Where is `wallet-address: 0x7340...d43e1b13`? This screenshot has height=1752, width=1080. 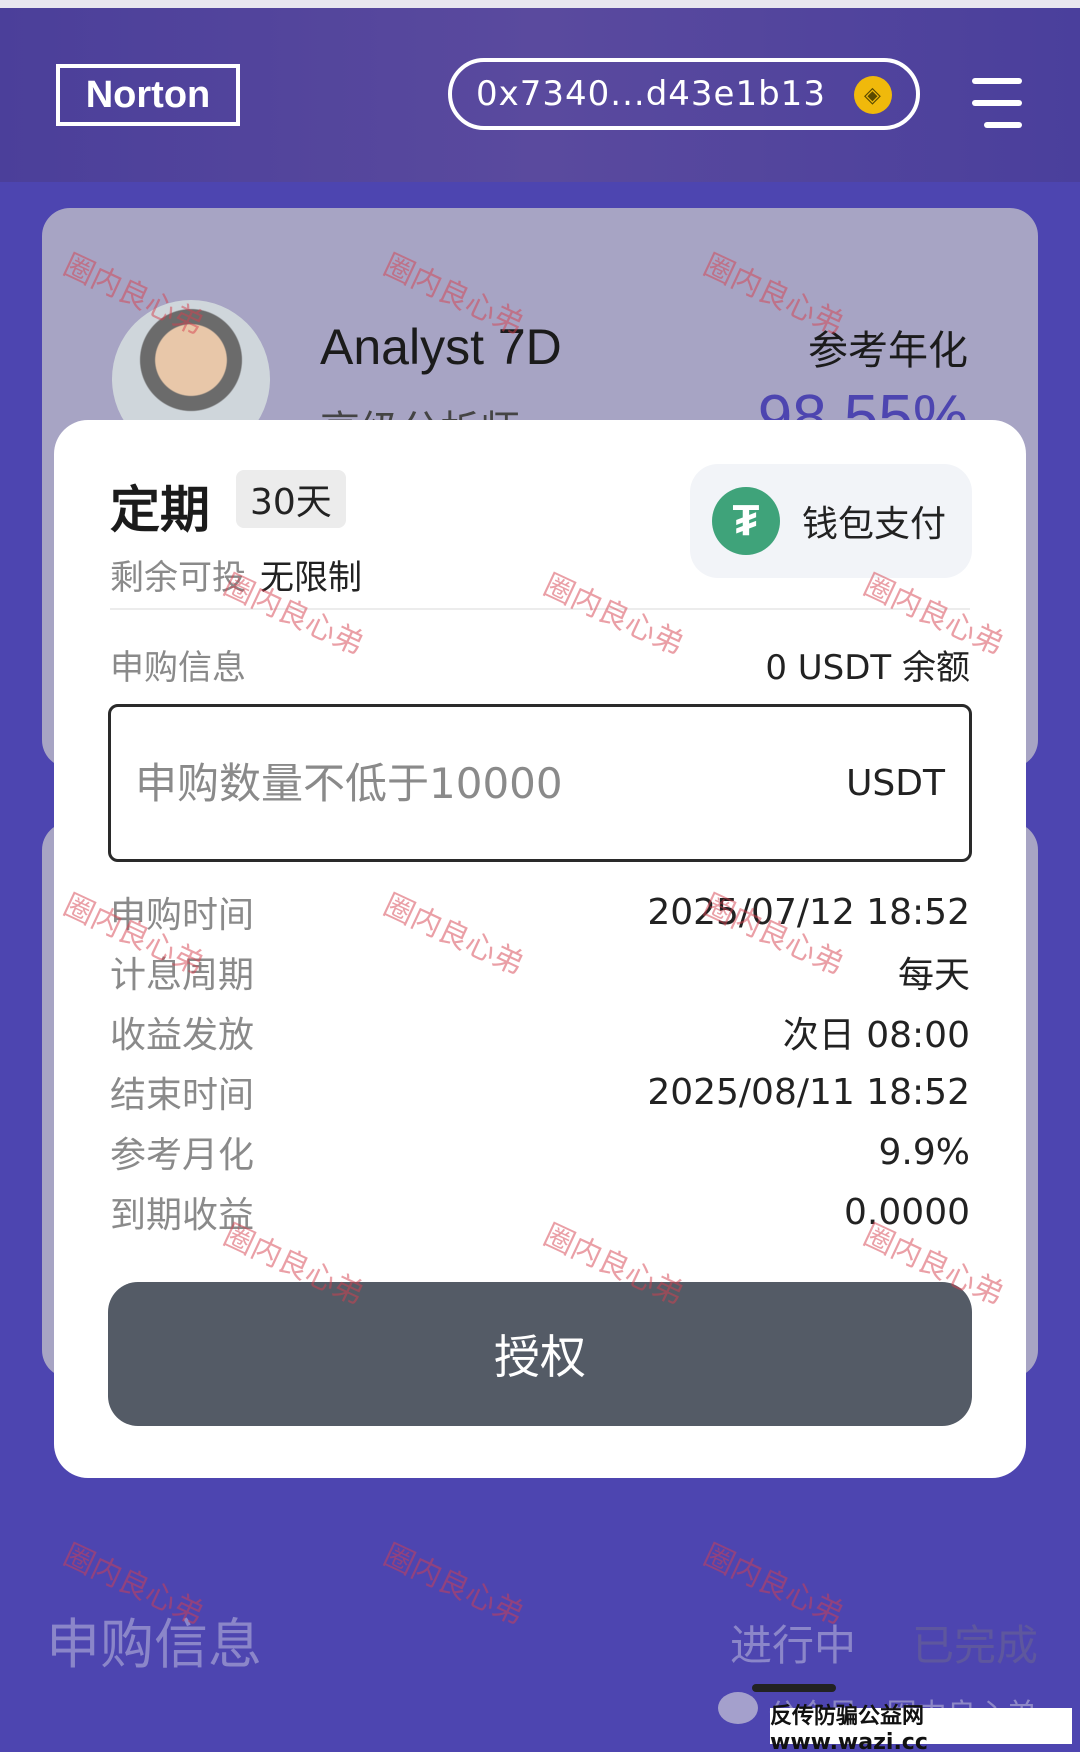 wallet-address: 0x7340...d43e1b13 is located at coordinates (651, 94).